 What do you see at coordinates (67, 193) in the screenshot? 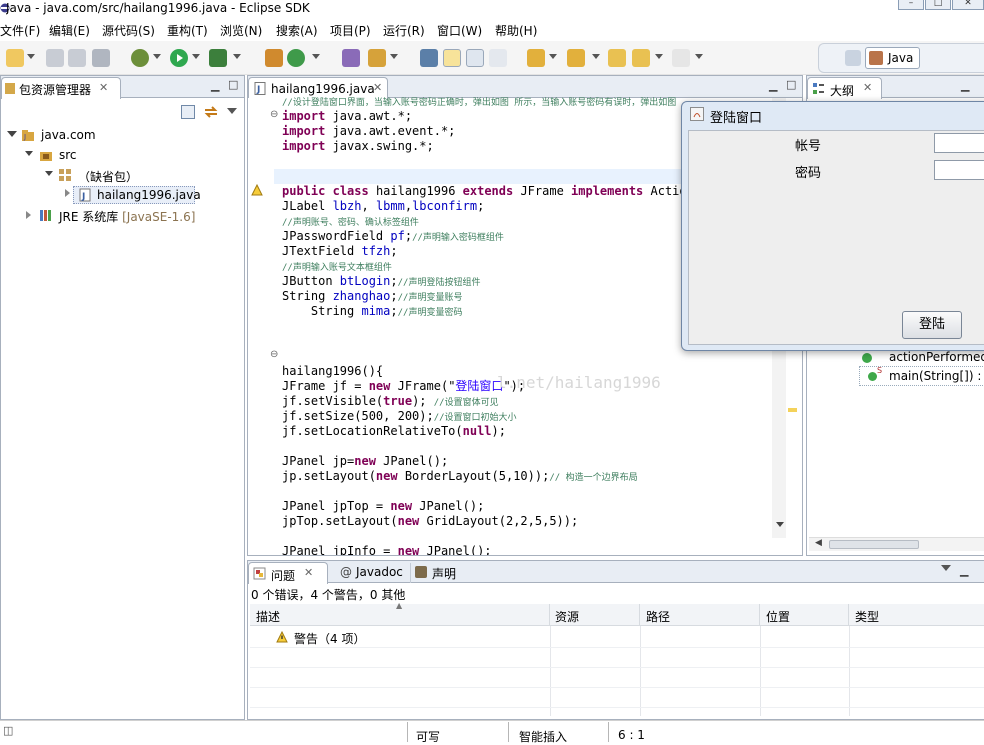
I see `expand-file-icon` at bounding box center [67, 193].